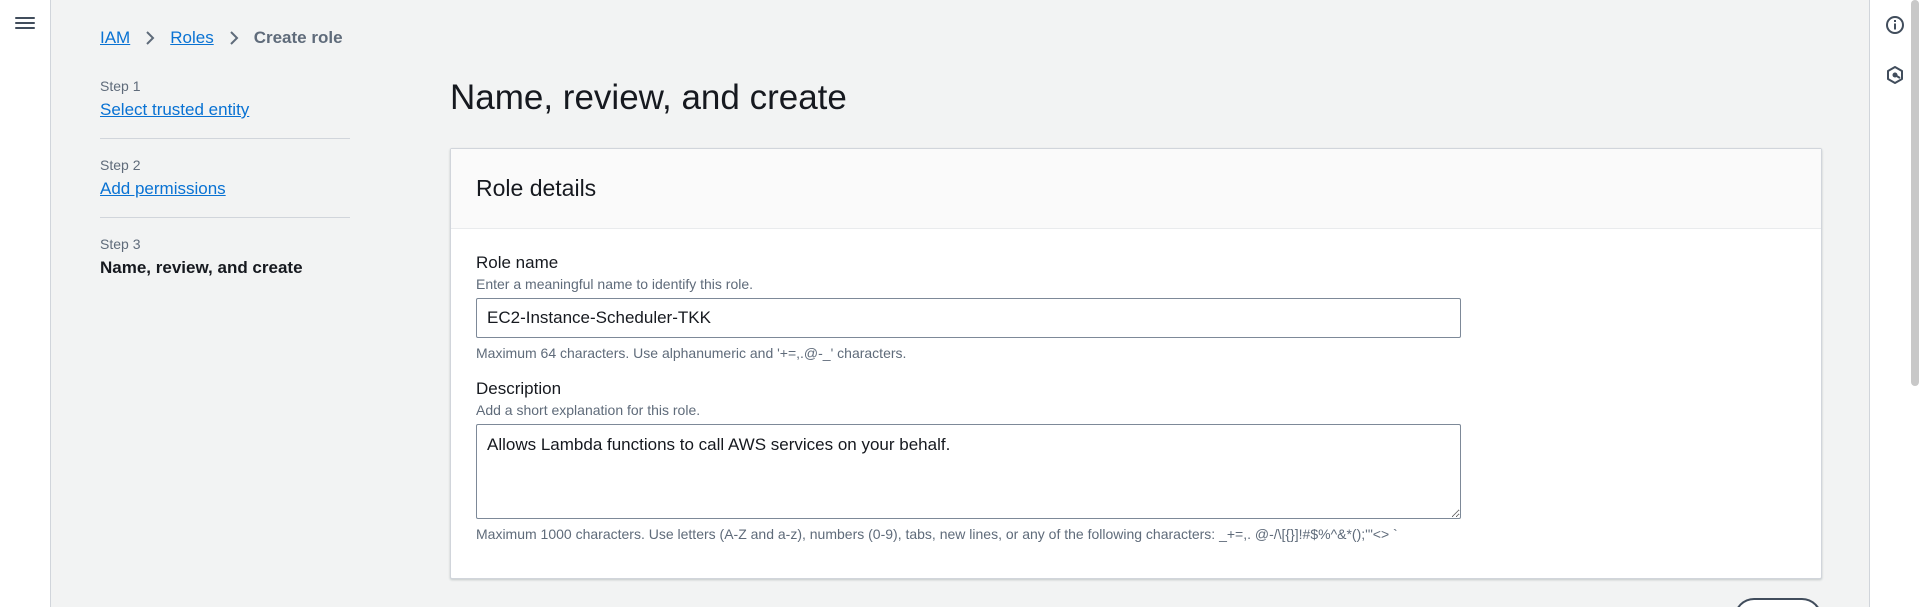  I want to click on step-select-trusted-entity-link: Select trusted entity, so click(174, 110).